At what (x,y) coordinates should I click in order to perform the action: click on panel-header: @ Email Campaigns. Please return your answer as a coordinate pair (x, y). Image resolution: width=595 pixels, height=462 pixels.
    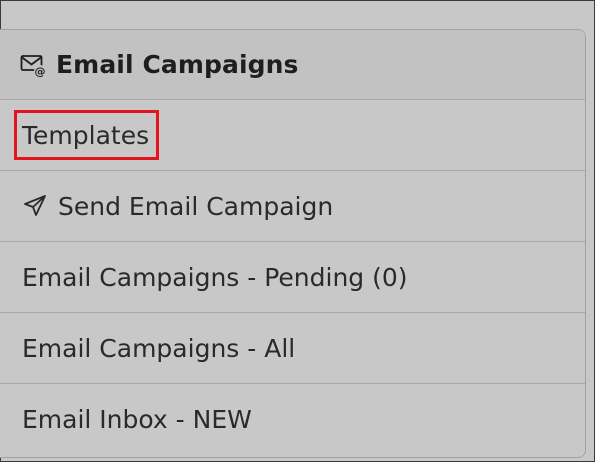
    Looking at the image, I should click on (292, 65).